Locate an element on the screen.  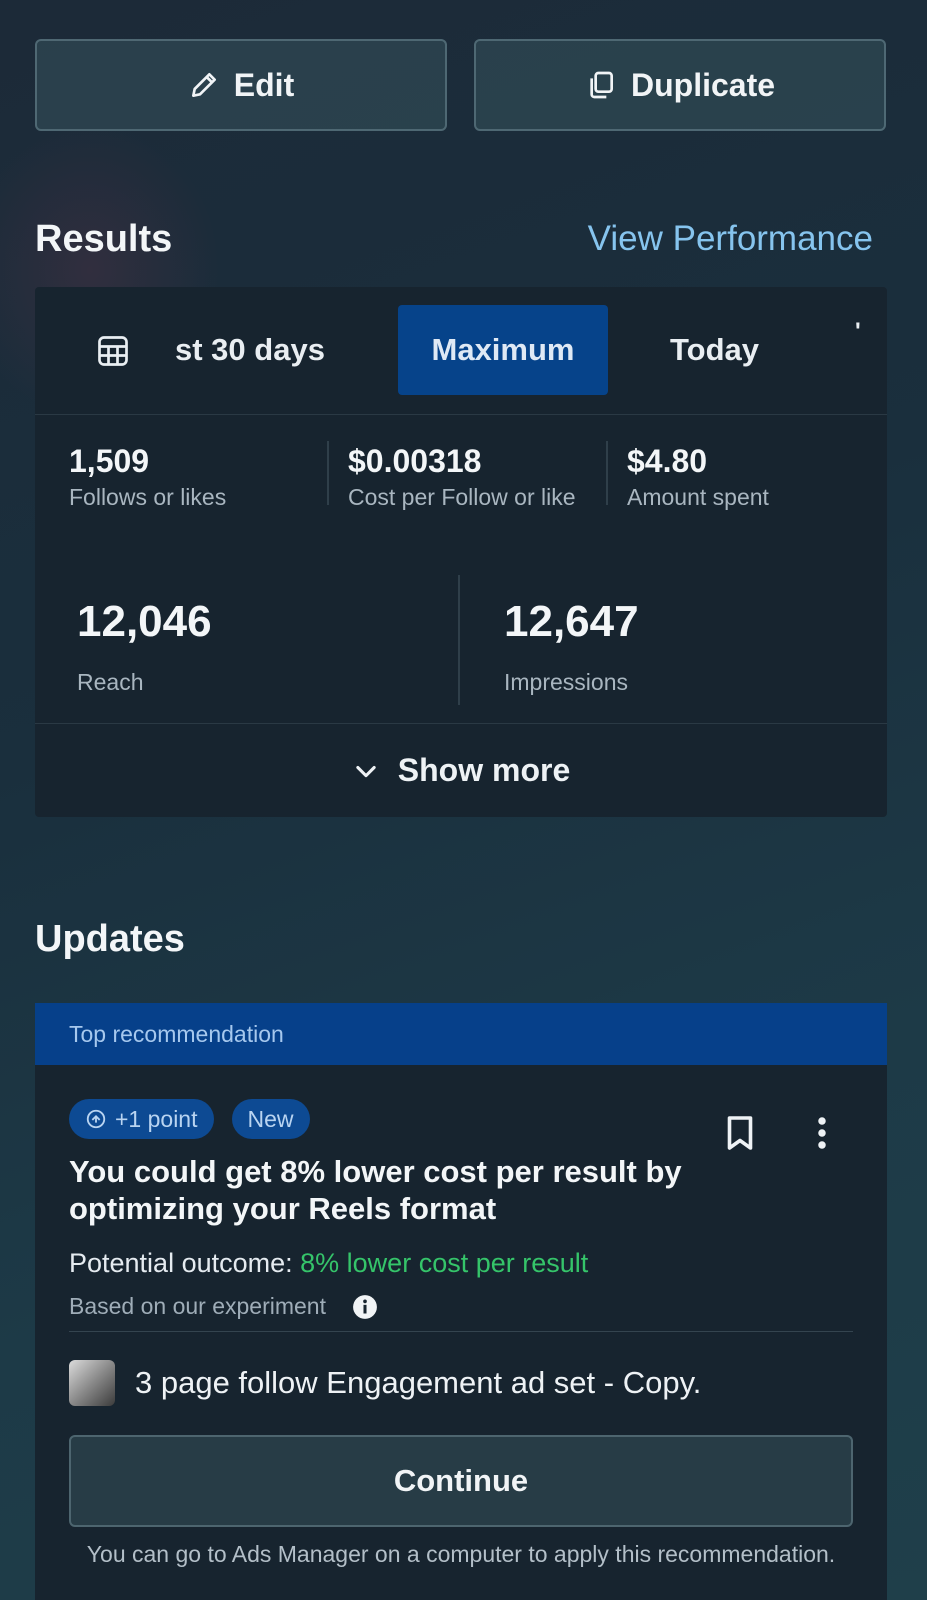
points-label: +1 point is located at coordinates (156, 1118).